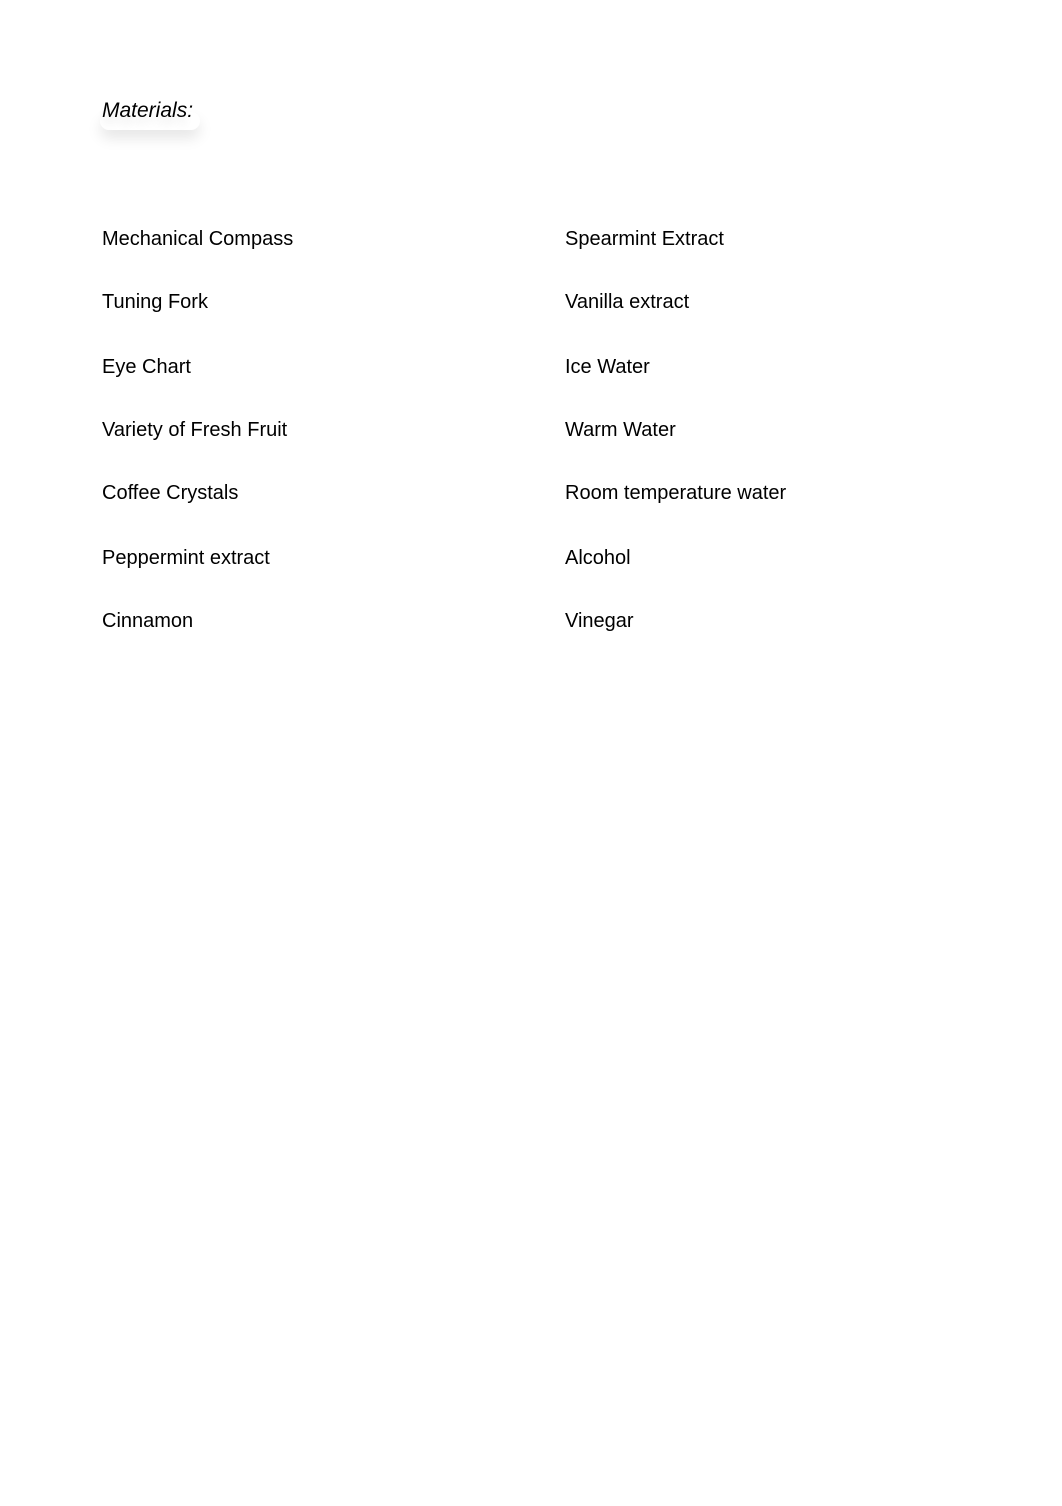 The image size is (1062, 1506). What do you see at coordinates (598, 558) in the screenshot?
I see `material-item: Alcohol` at bounding box center [598, 558].